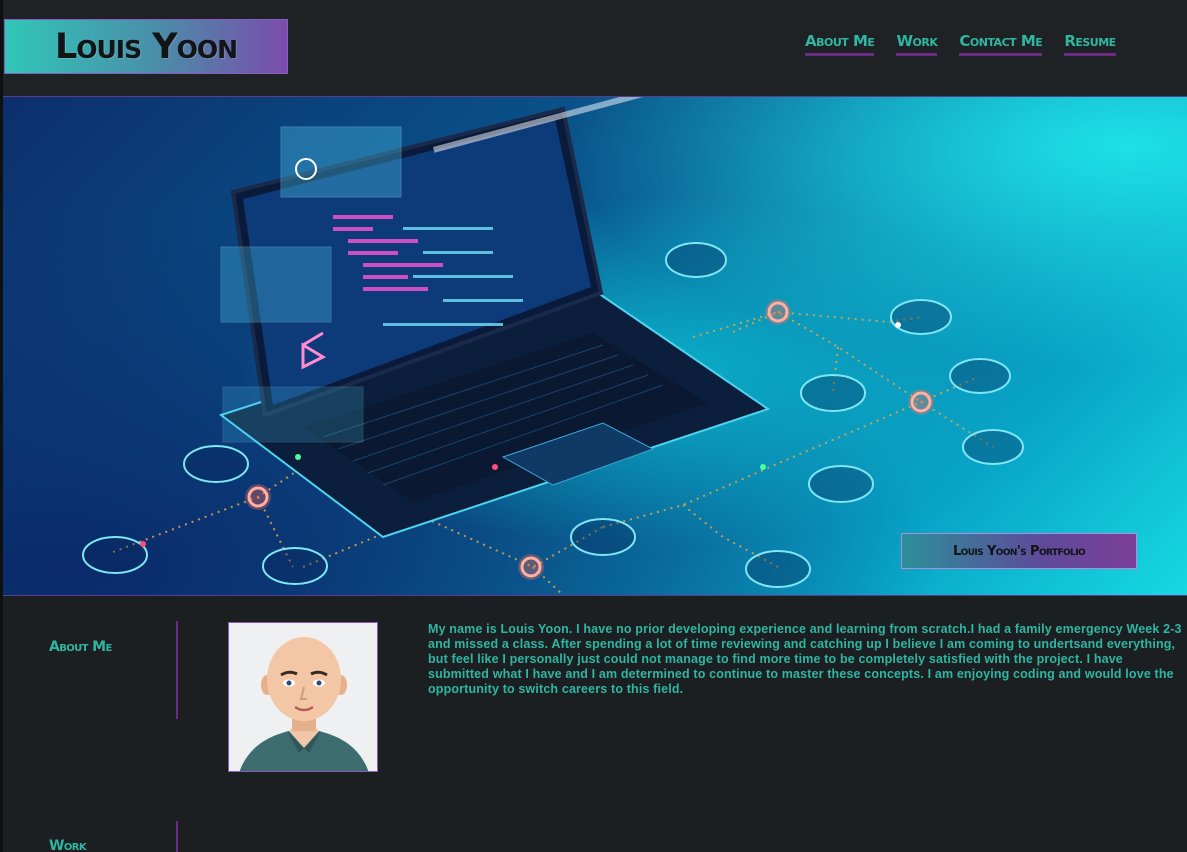 The height and width of the screenshot is (852, 1187). Describe the element at coordinates (1001, 44) in the screenshot. I see `nav-contact-me: Contact Me` at that location.